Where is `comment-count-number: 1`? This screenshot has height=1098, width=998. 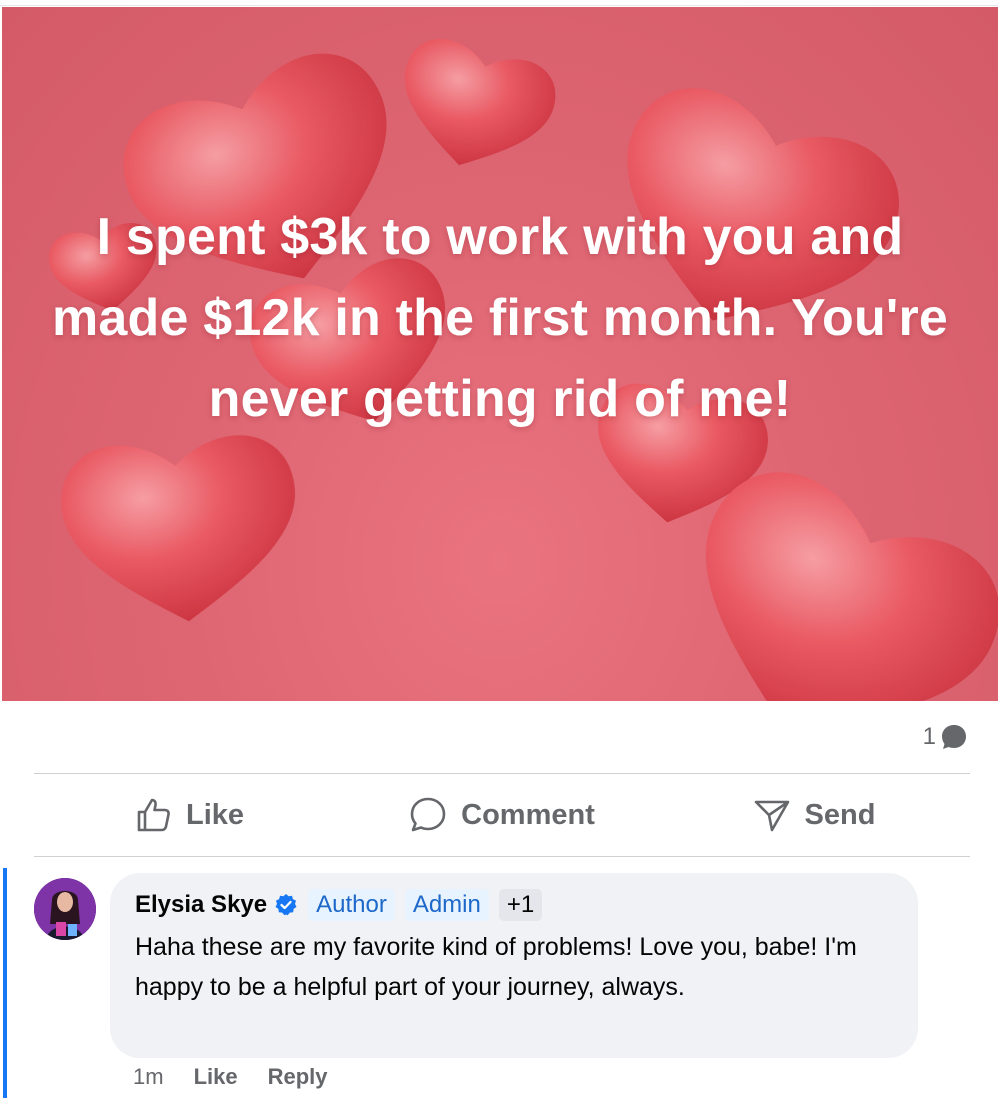 comment-count-number: 1 is located at coordinates (929, 736).